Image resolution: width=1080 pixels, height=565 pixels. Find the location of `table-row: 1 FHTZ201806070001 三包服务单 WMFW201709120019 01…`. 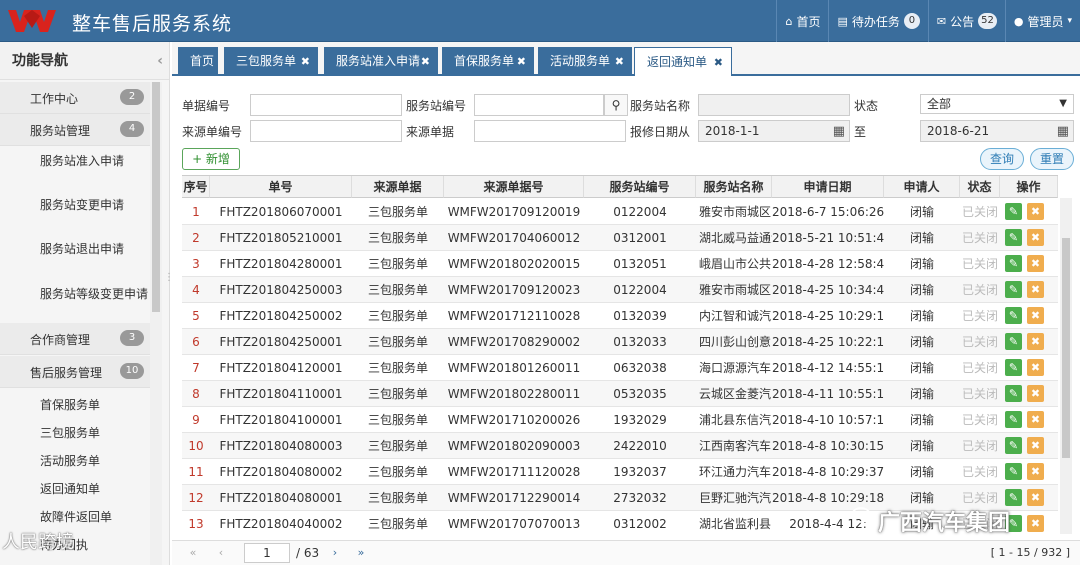

table-row: 1 FHTZ201806070001 三包服务单 WMFW201709120019 01… is located at coordinates (620, 212).